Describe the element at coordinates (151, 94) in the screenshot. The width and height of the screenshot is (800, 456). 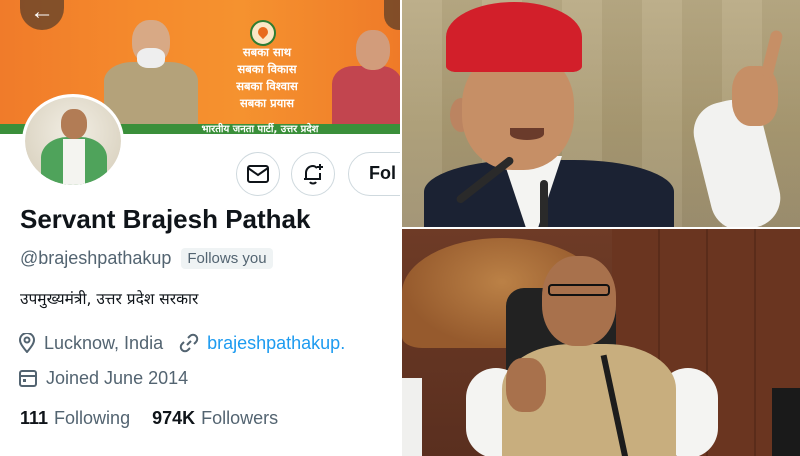
I see `banner-person-left-body` at that location.